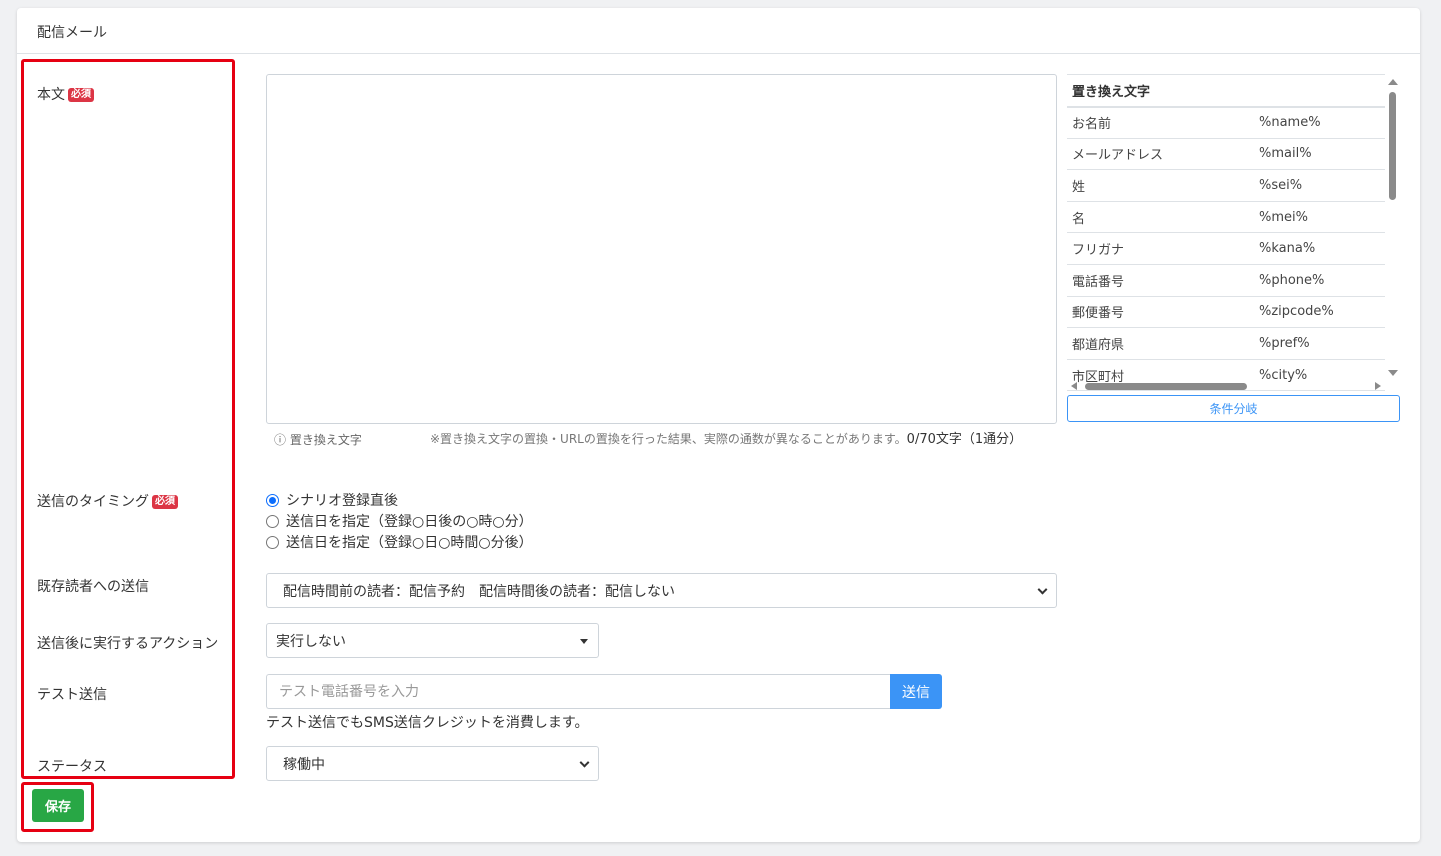  I want to click on post-send-action-label: 送信後に実行するアクション, so click(128, 644).